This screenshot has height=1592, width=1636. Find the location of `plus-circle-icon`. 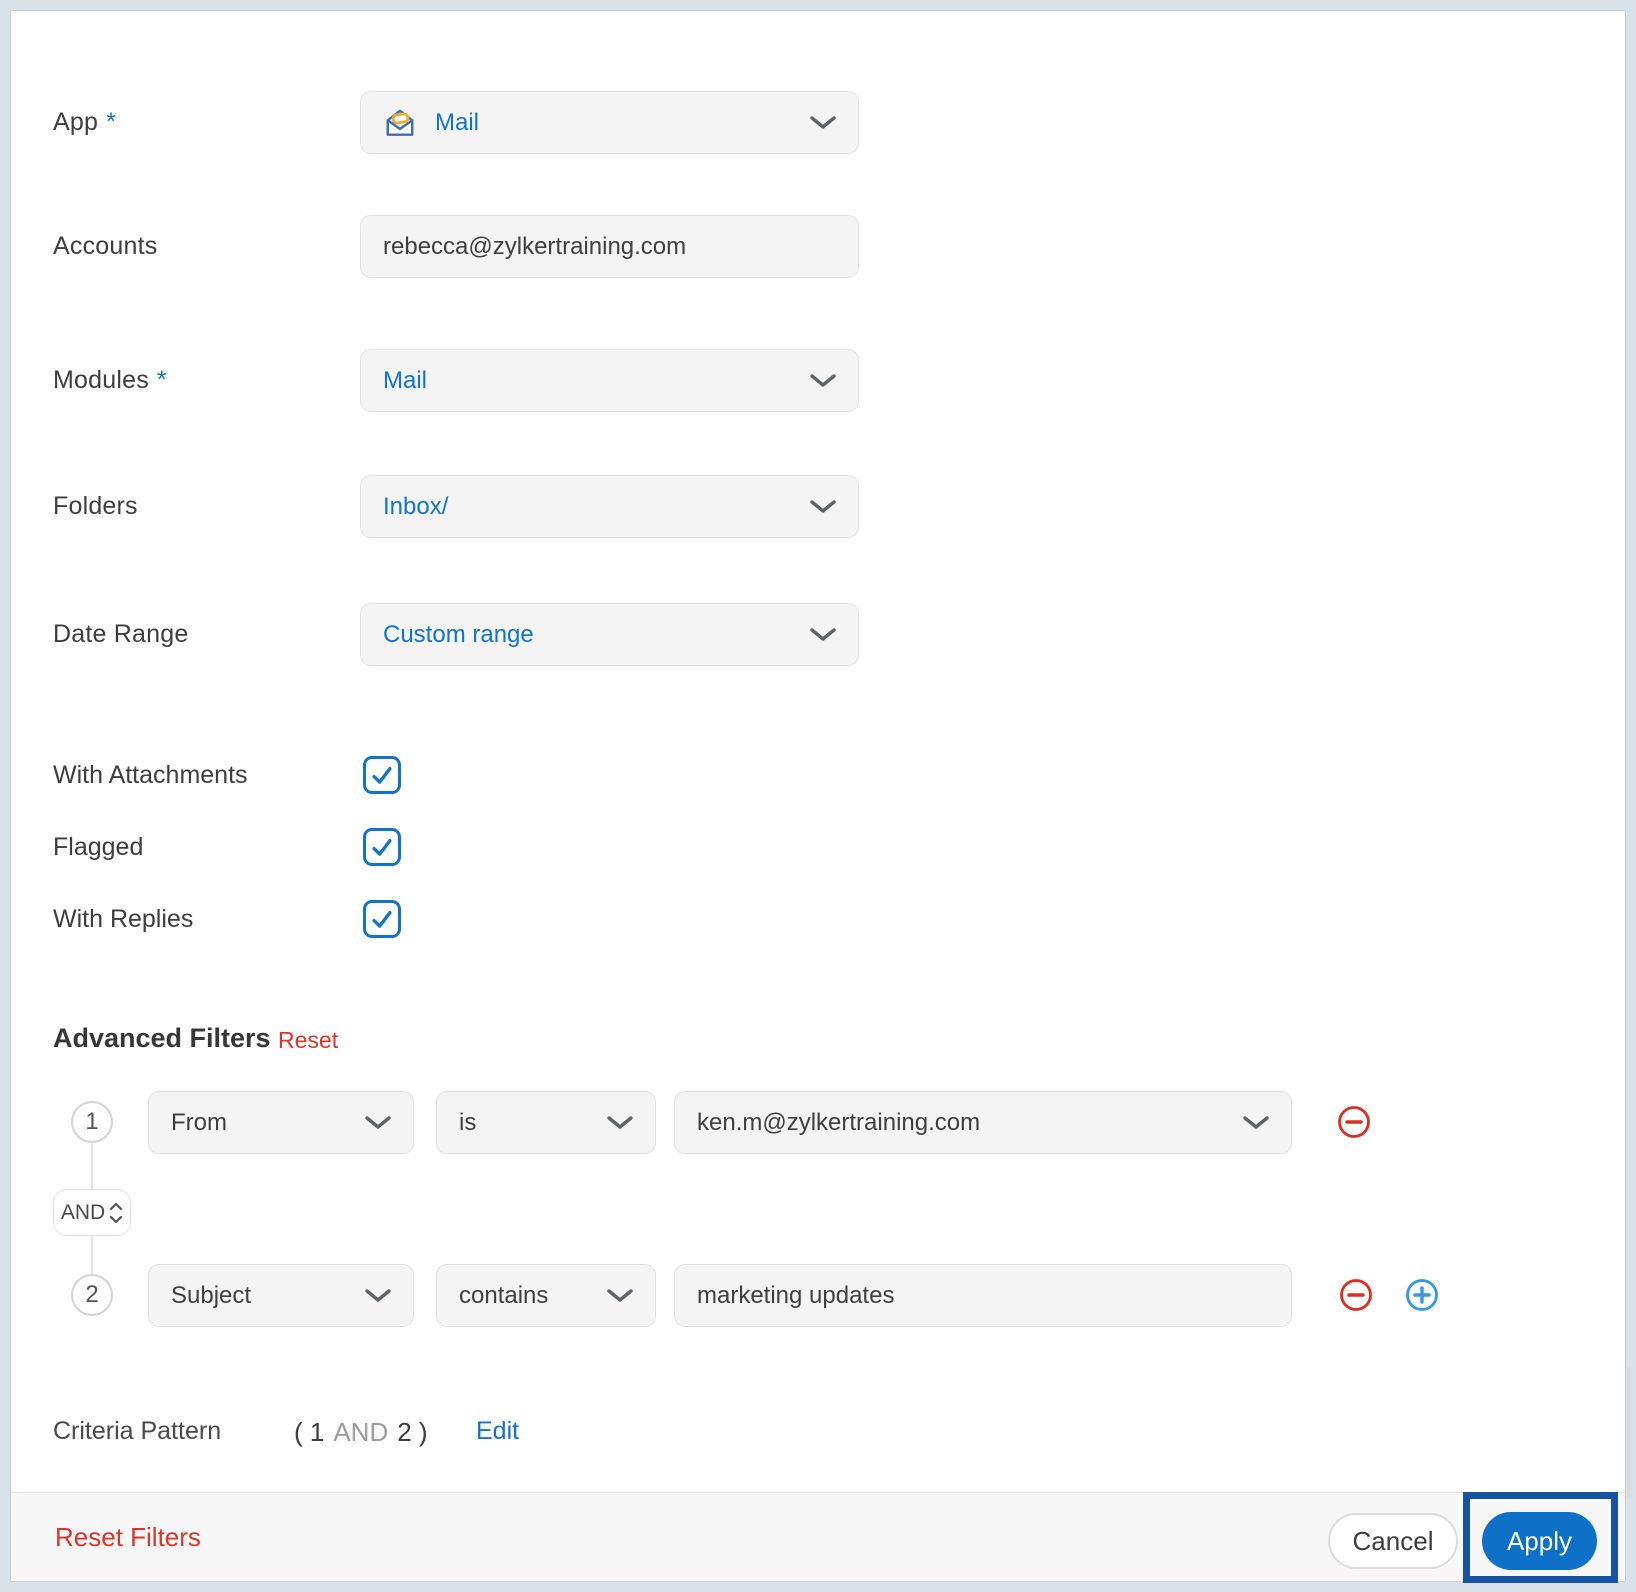

plus-circle-icon is located at coordinates (1422, 1295).